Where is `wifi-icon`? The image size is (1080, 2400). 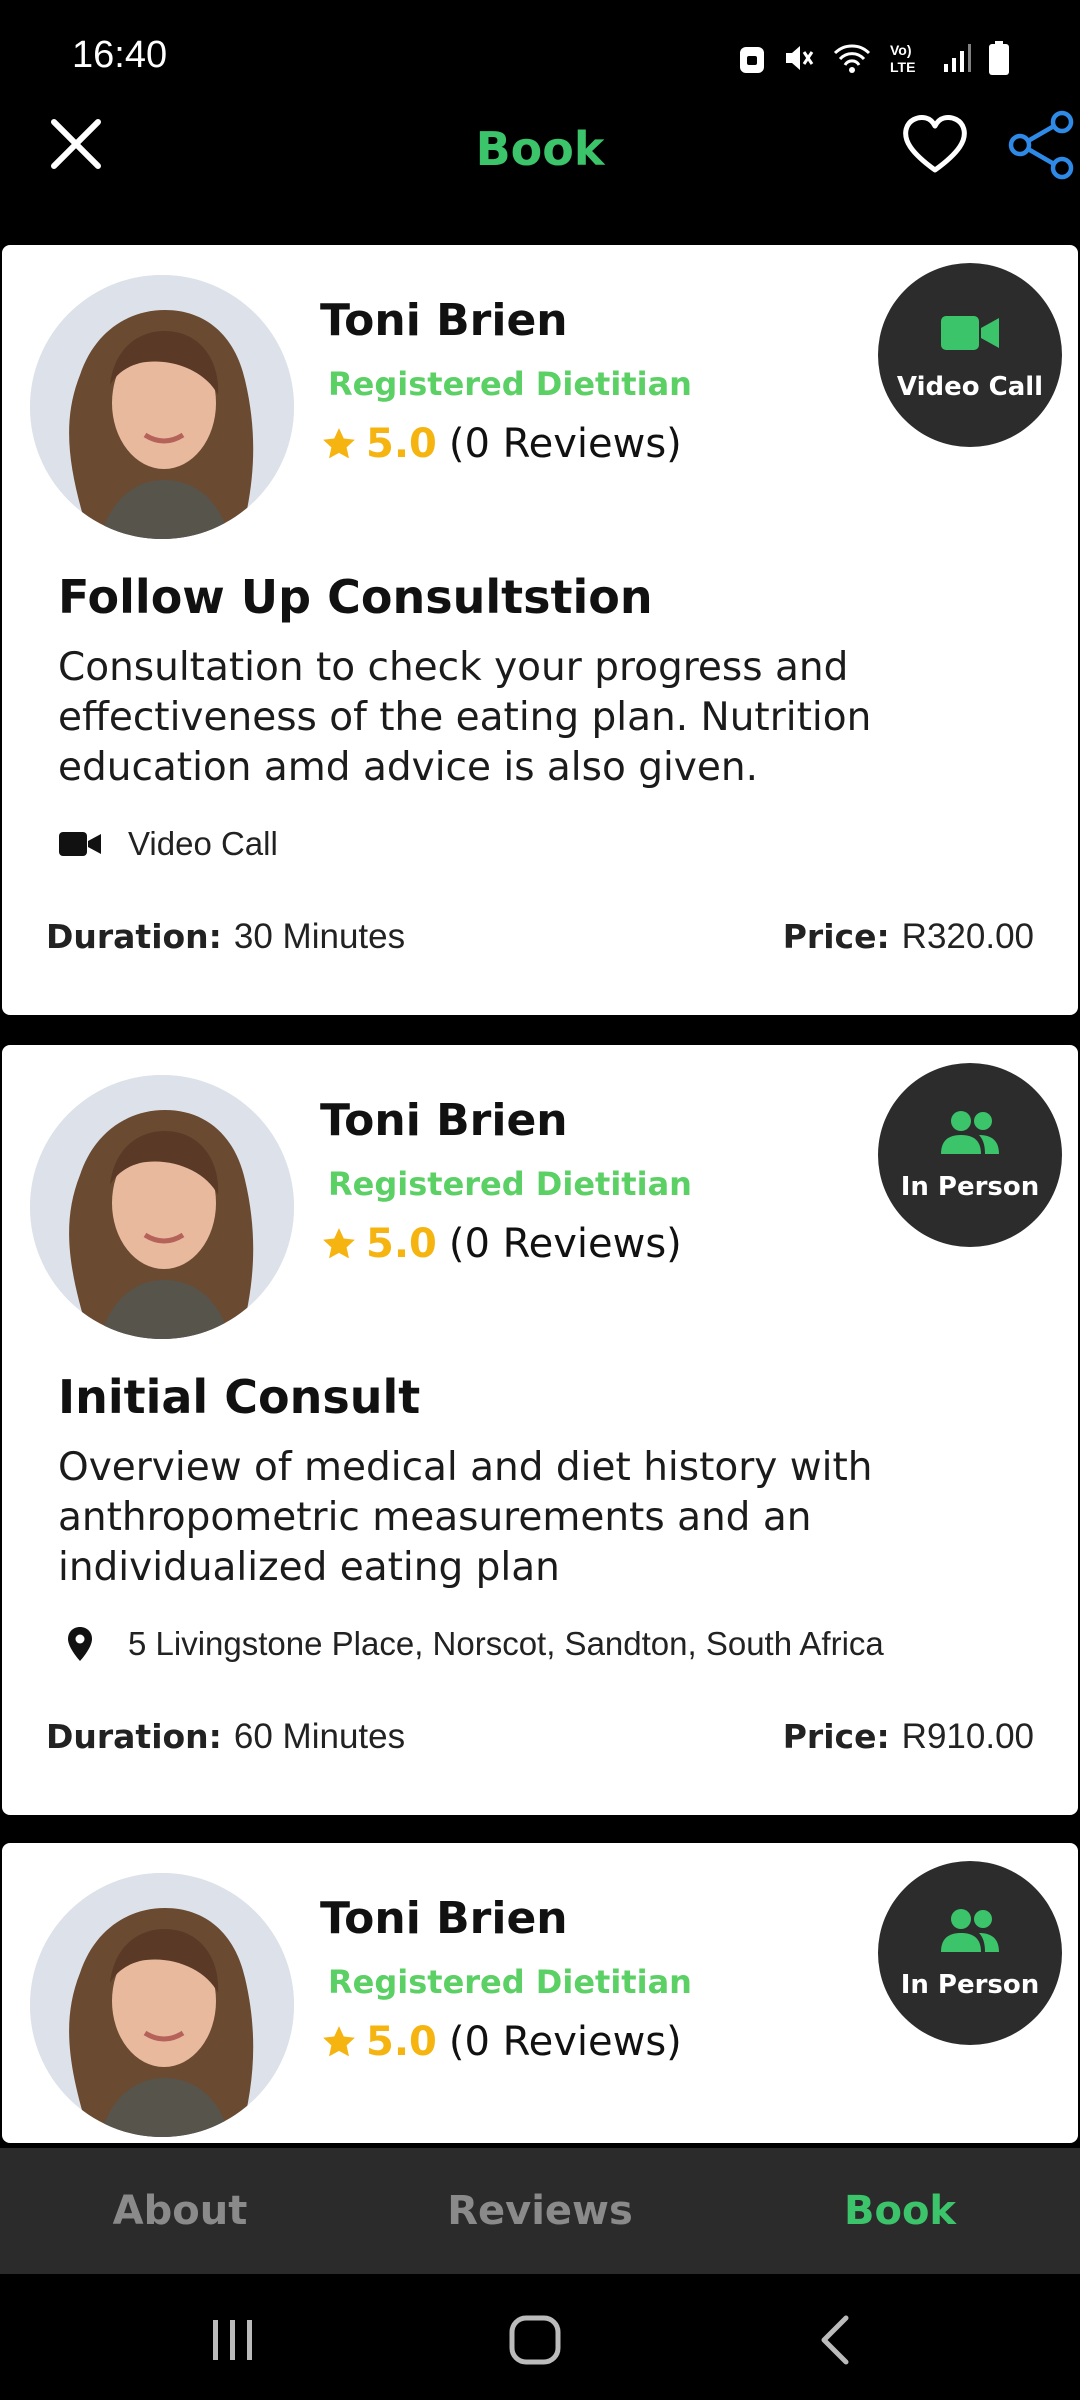 wifi-icon is located at coordinates (852, 58).